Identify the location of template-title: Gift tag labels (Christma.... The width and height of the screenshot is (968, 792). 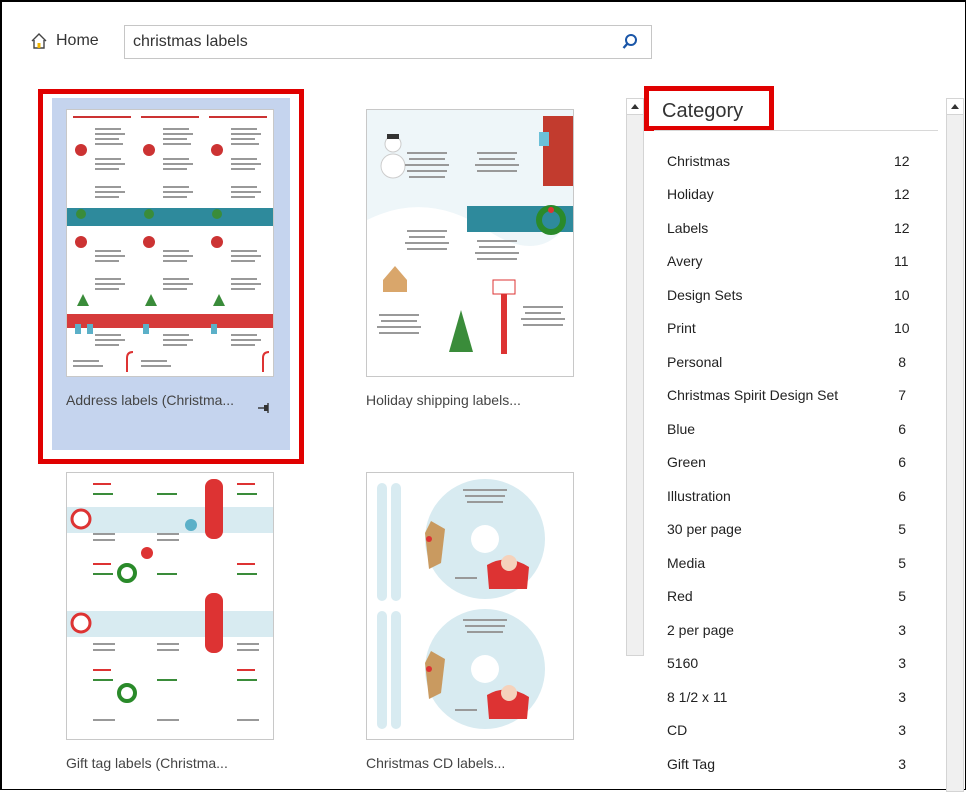
(147, 763).